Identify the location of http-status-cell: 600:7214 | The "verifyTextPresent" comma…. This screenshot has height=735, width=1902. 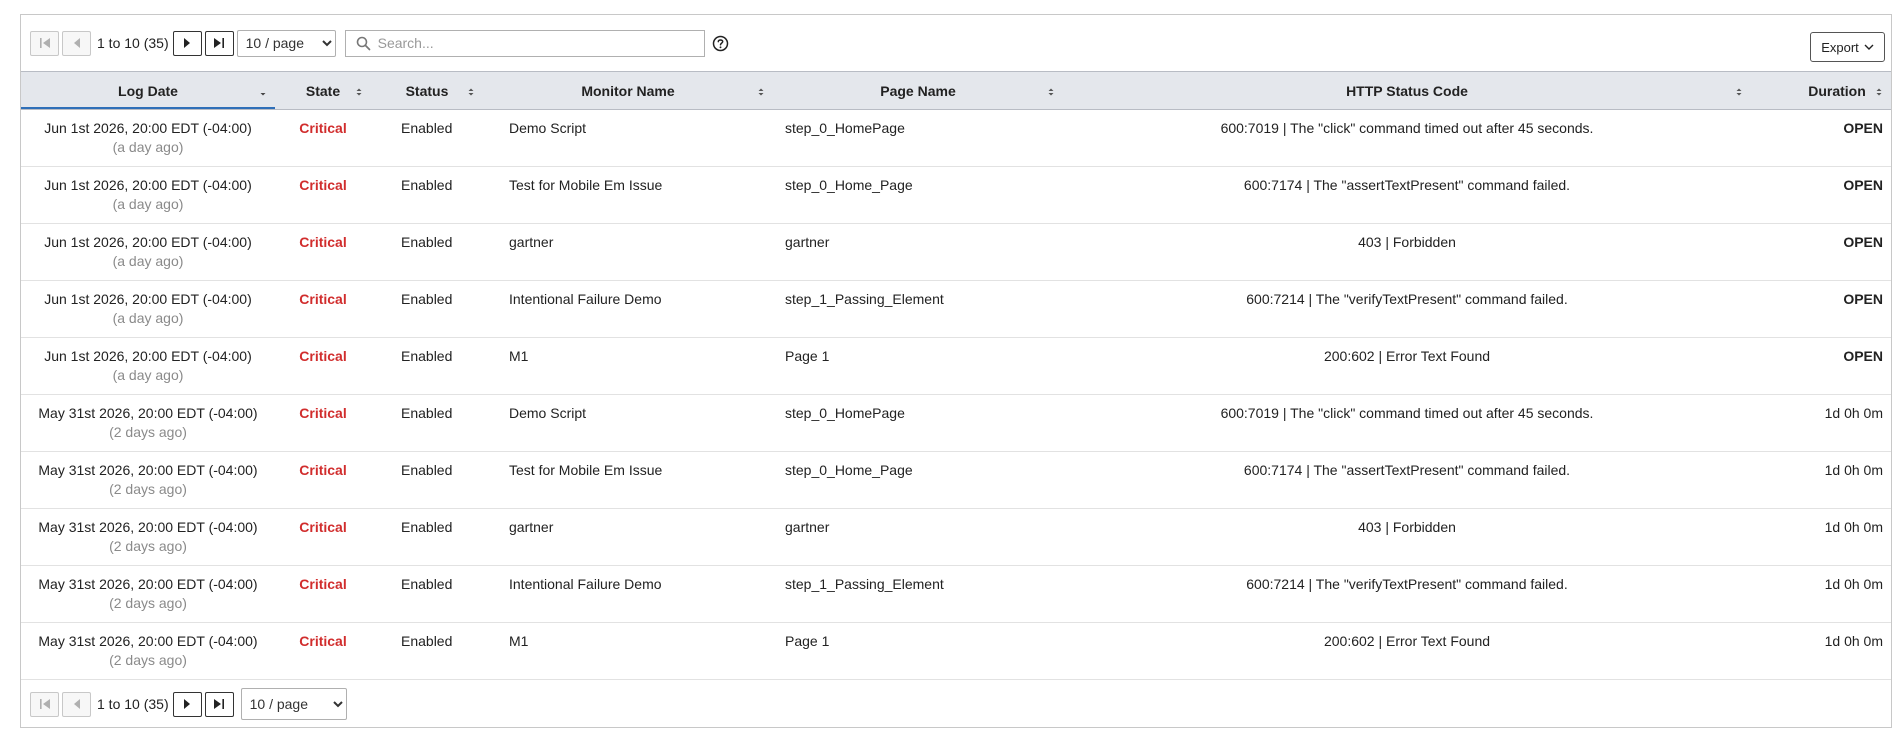
(1407, 584).